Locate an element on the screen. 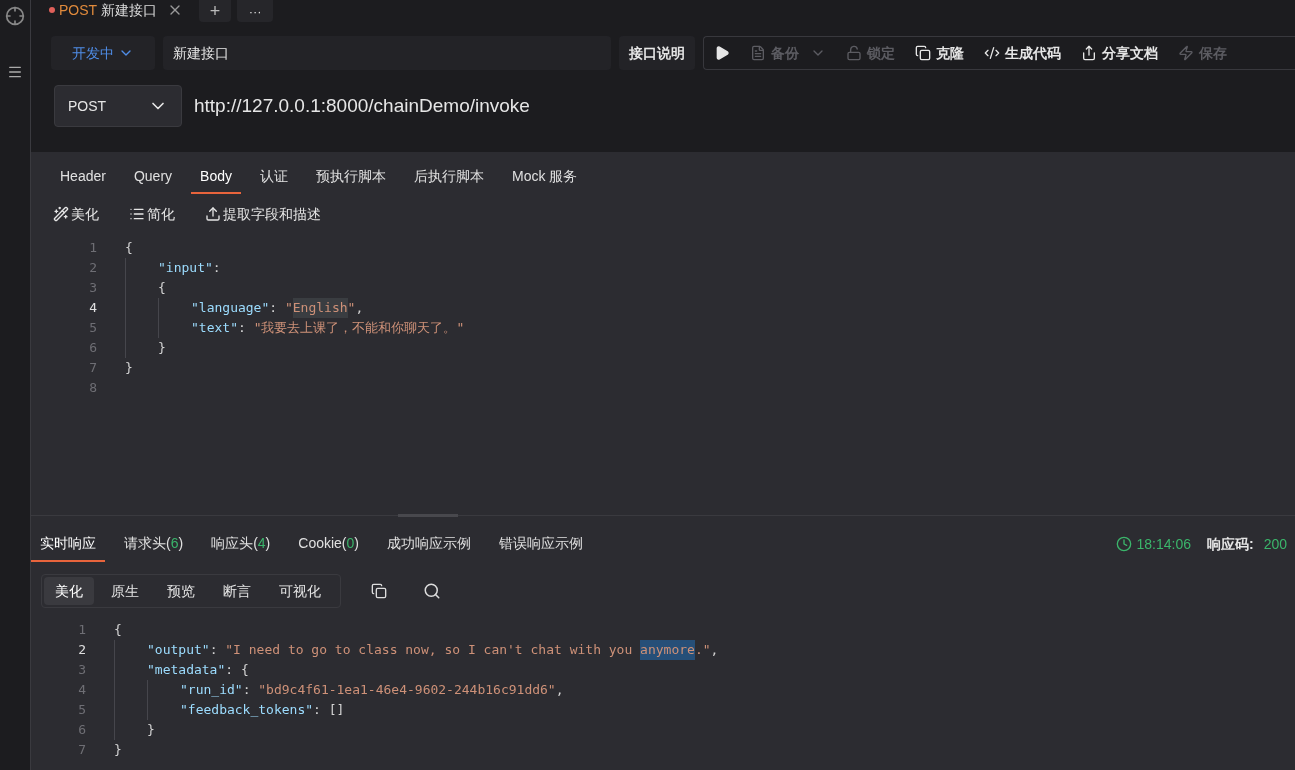 The width and height of the screenshot is (1295, 770). json-string: ." is located at coordinates (702, 650).